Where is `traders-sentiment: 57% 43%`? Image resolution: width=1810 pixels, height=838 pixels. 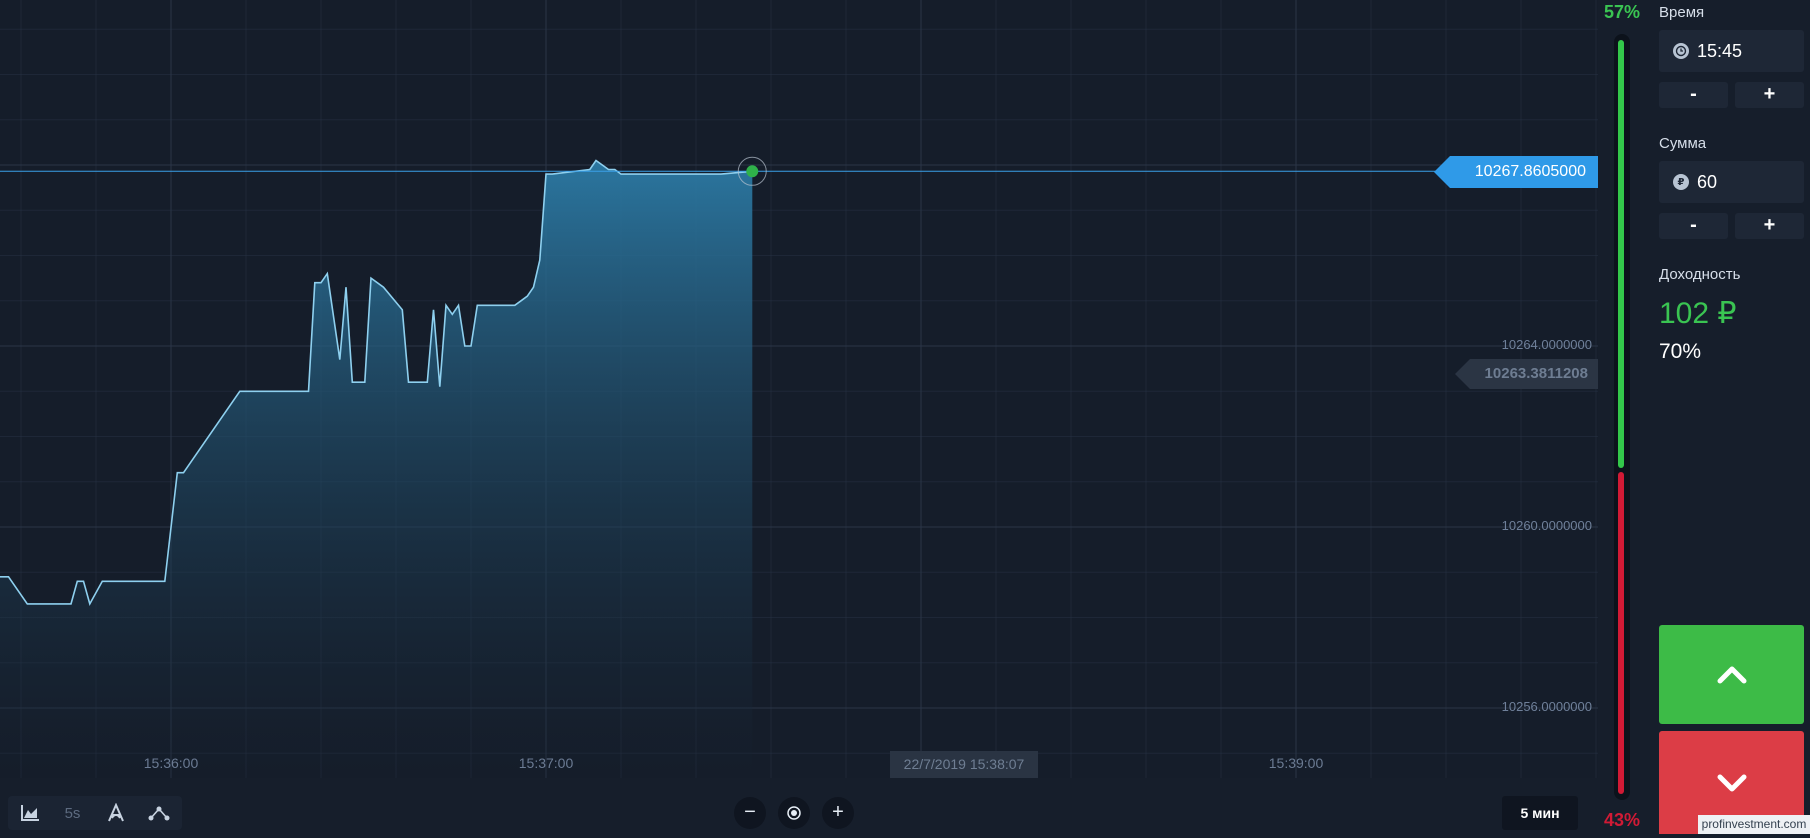 traders-sentiment: 57% 43% is located at coordinates (1622, 417).